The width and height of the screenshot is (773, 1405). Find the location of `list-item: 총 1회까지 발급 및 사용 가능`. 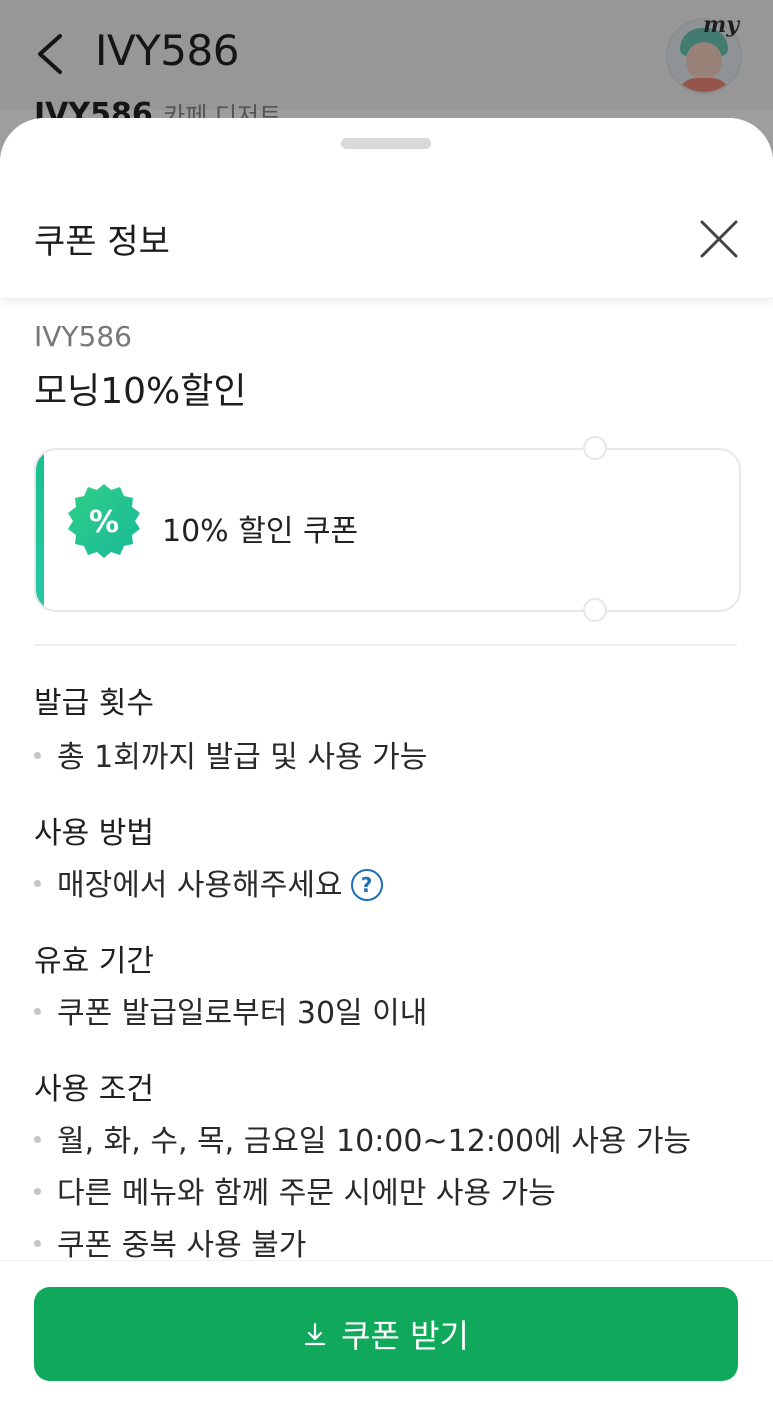

list-item: 총 1회까지 발급 및 사용 가능 is located at coordinates (230, 754).